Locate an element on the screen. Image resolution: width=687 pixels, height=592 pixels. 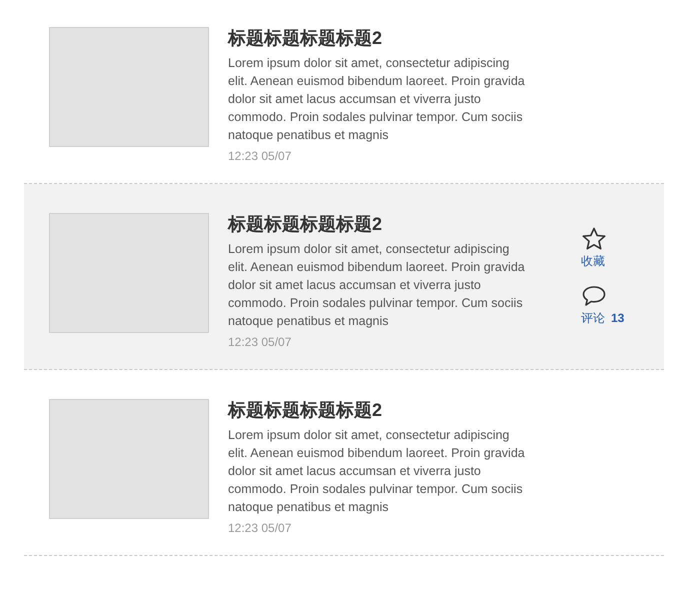
favorite-link: 收藏 is located at coordinates (593, 261).